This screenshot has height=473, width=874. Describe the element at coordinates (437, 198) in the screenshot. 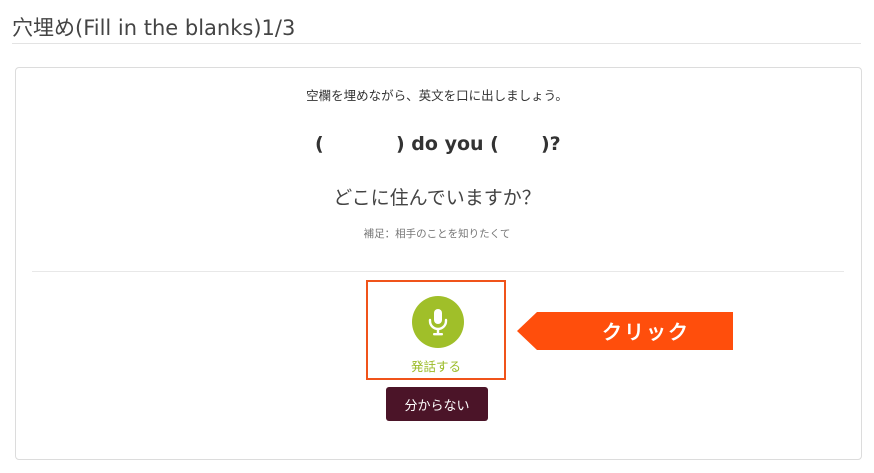

I see `japanese-translation: どこに住んでいますか？` at that location.